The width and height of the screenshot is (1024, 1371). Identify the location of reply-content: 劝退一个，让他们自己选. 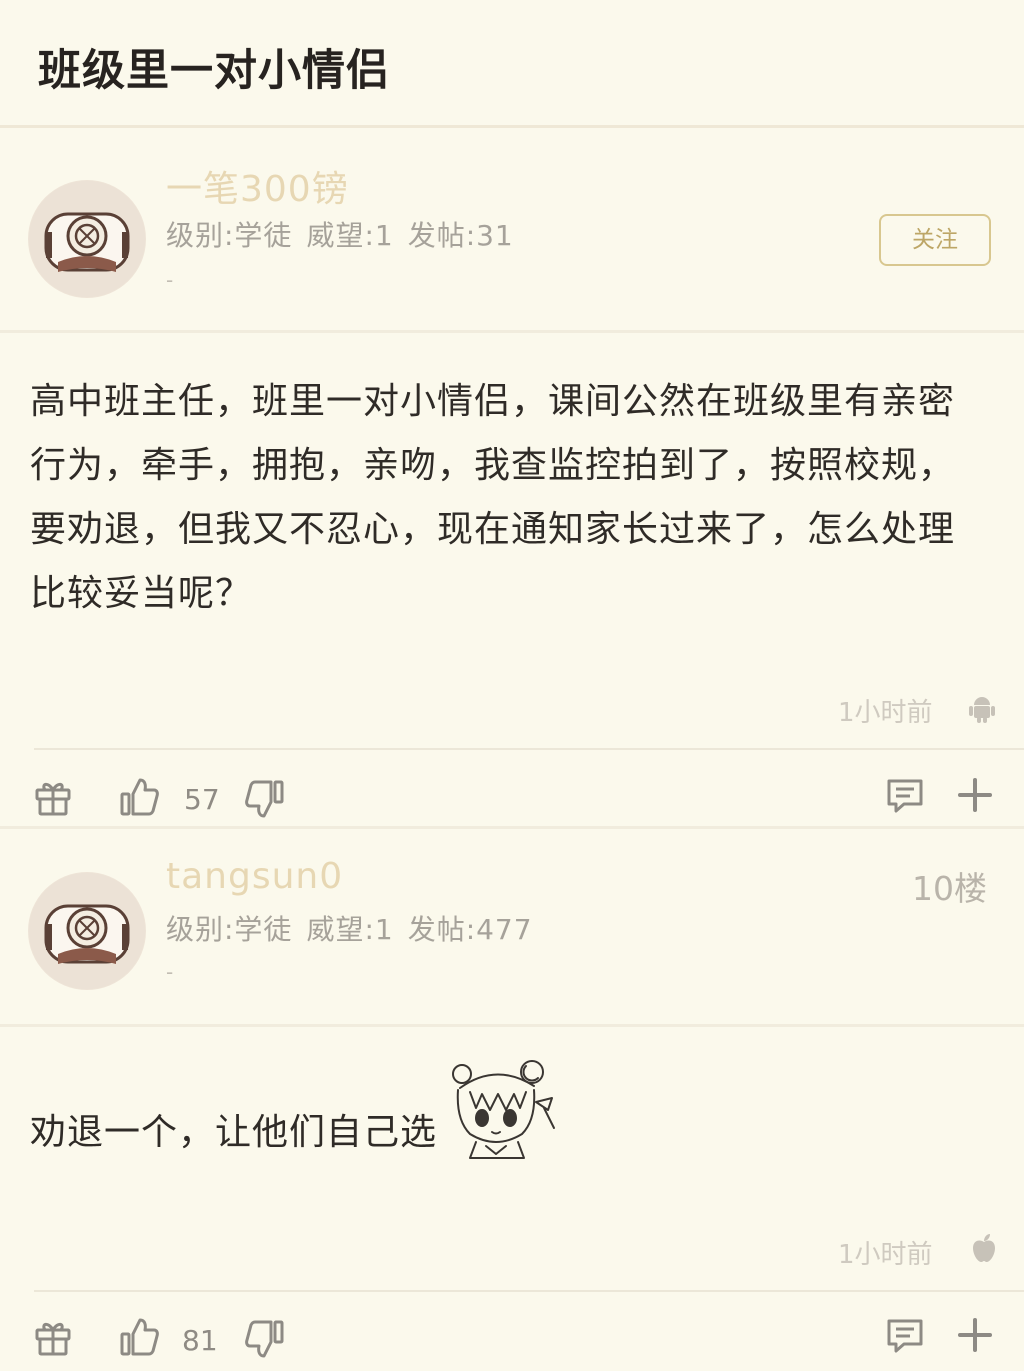
(234, 1132).